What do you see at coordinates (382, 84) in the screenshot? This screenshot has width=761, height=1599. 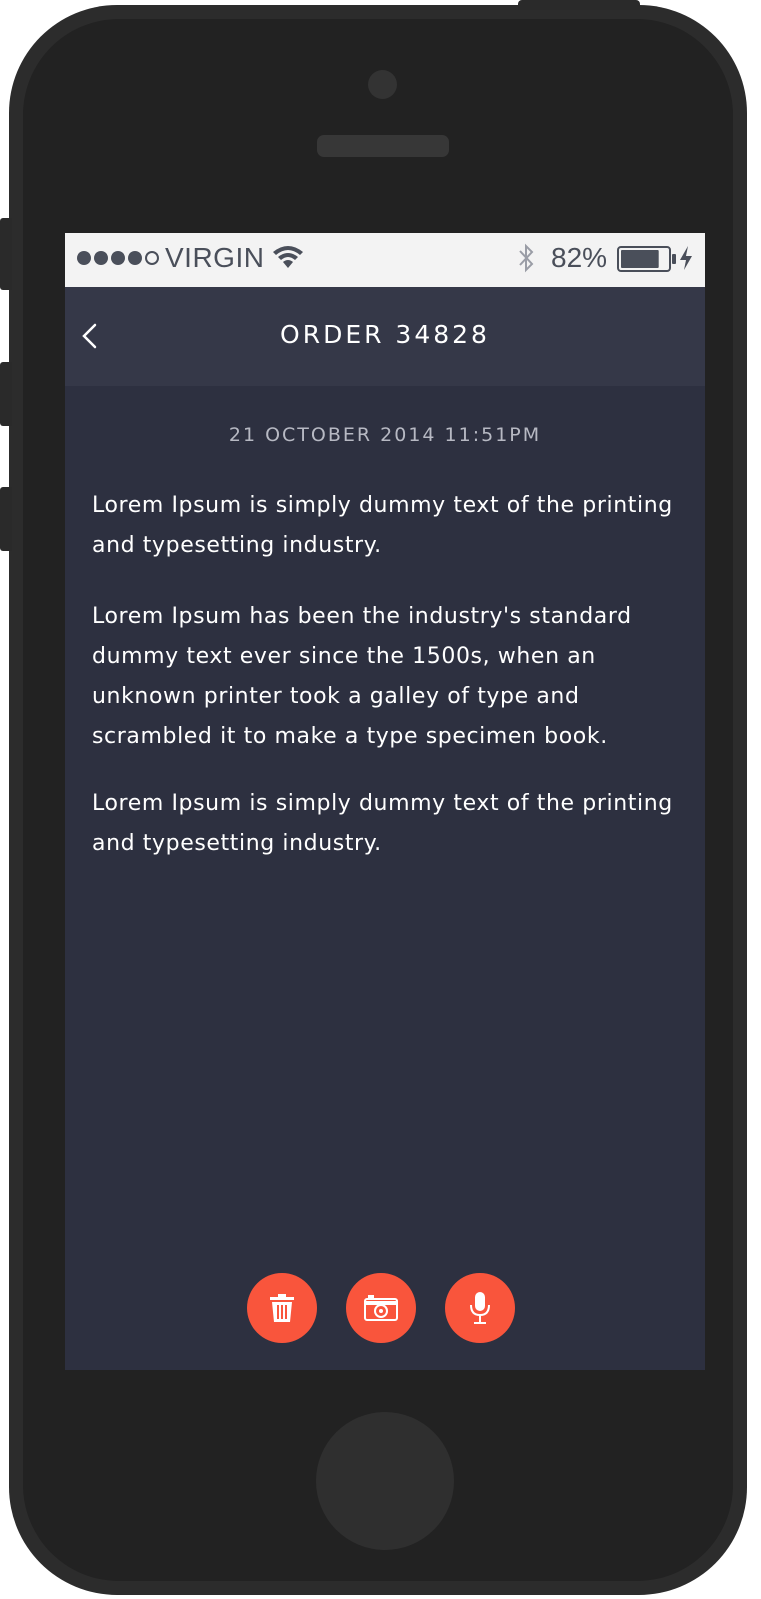 I see `front-camera` at bounding box center [382, 84].